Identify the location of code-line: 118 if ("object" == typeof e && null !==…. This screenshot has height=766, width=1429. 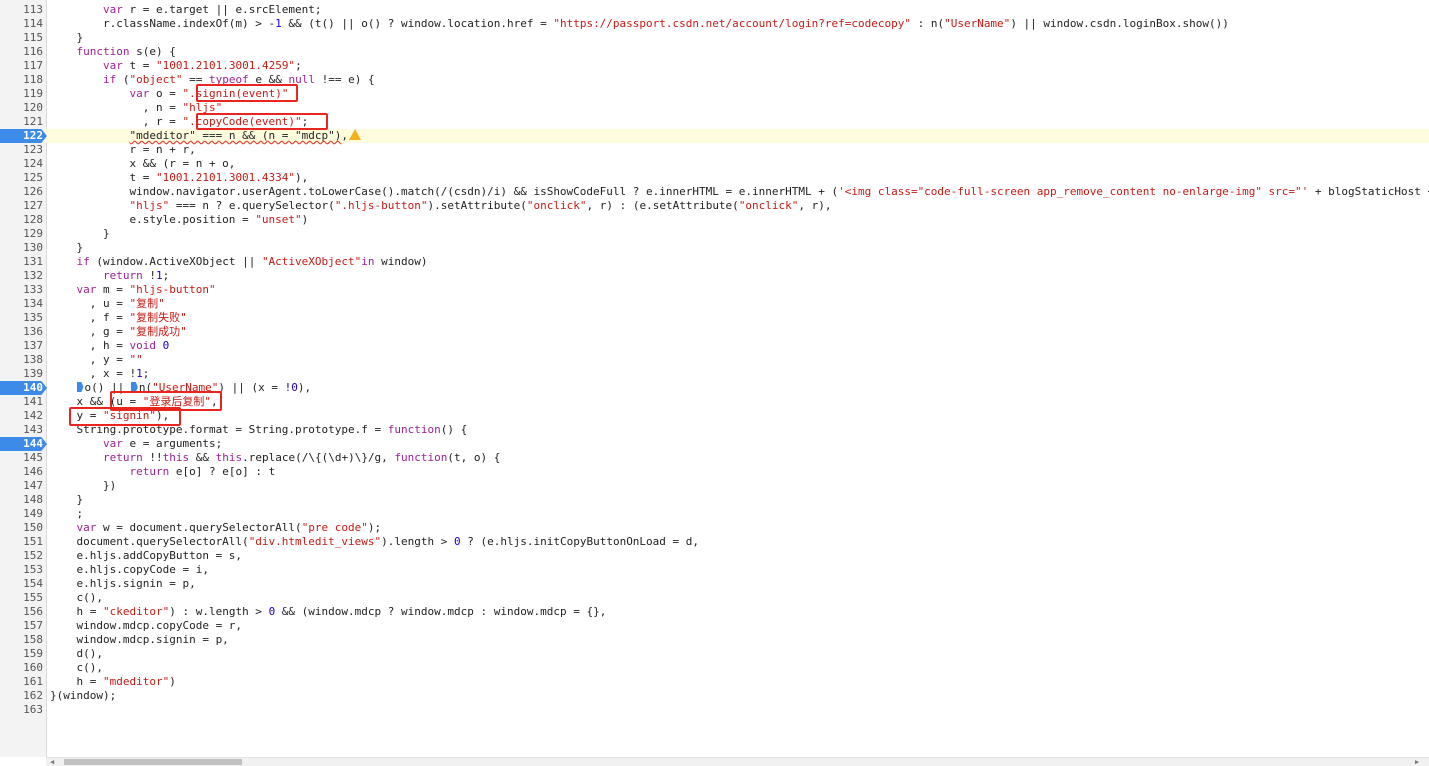
(714, 80).